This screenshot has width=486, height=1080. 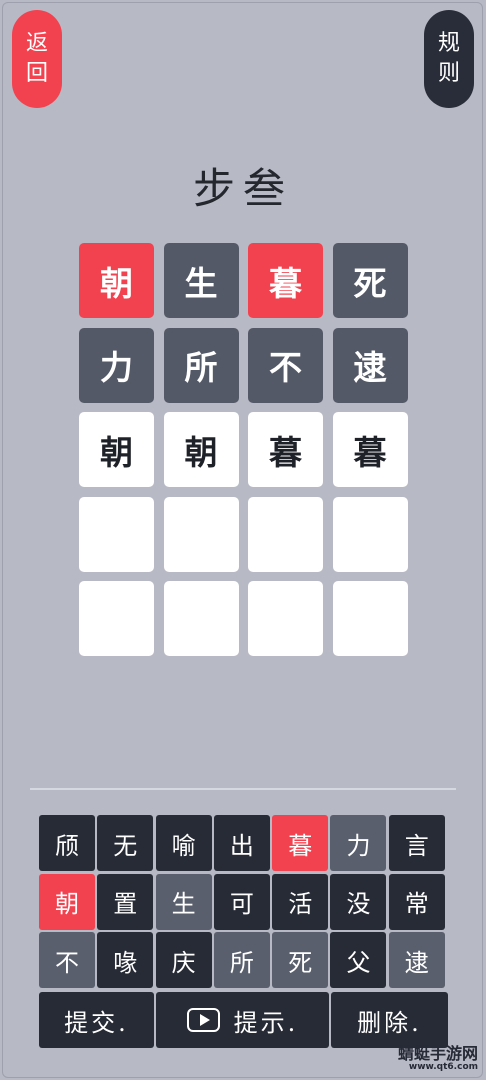 What do you see at coordinates (125, 960) in the screenshot?
I see `keyboard-key: 喙` at bounding box center [125, 960].